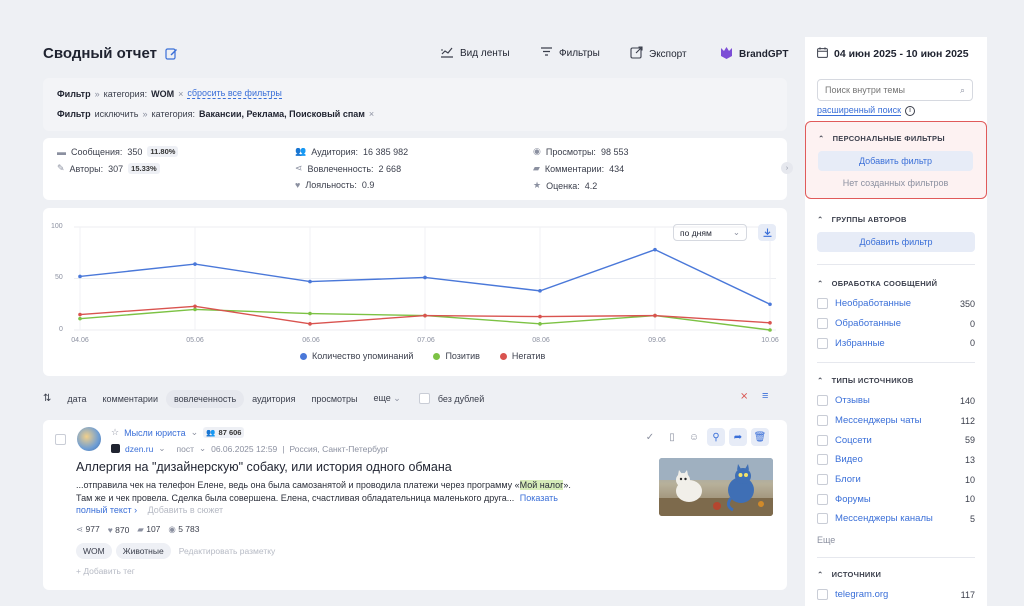  Describe the element at coordinates (896, 401) in the screenshot. I see `list-item: Отзывы 140` at that location.